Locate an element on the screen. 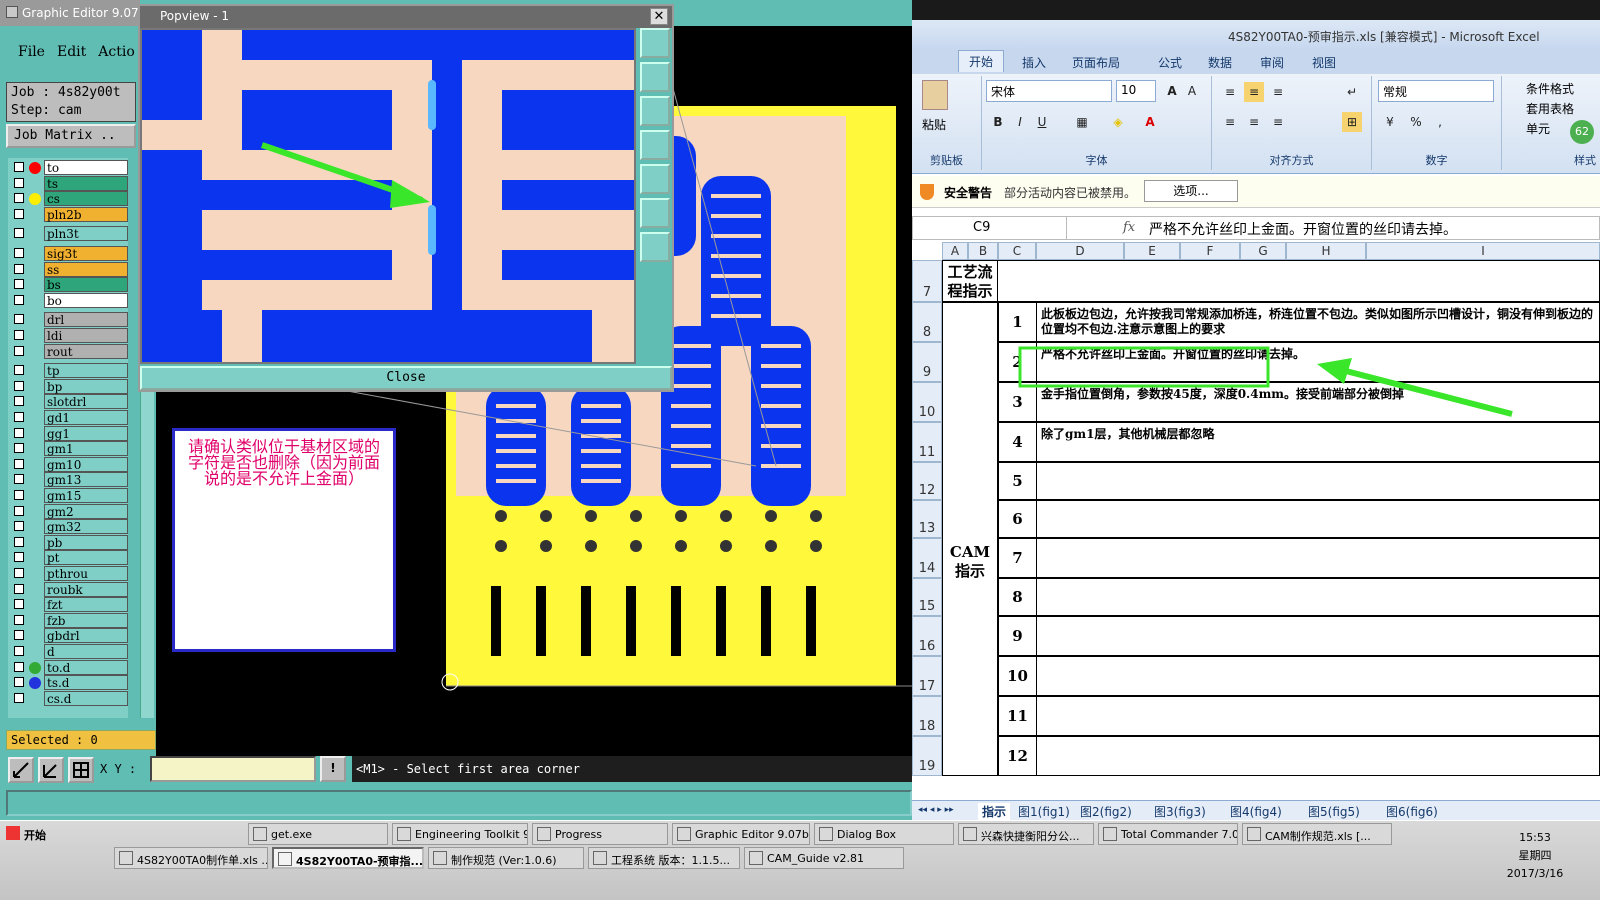 The image size is (1600, 900). merge-center-icon: ⊞ is located at coordinates (1352, 122).